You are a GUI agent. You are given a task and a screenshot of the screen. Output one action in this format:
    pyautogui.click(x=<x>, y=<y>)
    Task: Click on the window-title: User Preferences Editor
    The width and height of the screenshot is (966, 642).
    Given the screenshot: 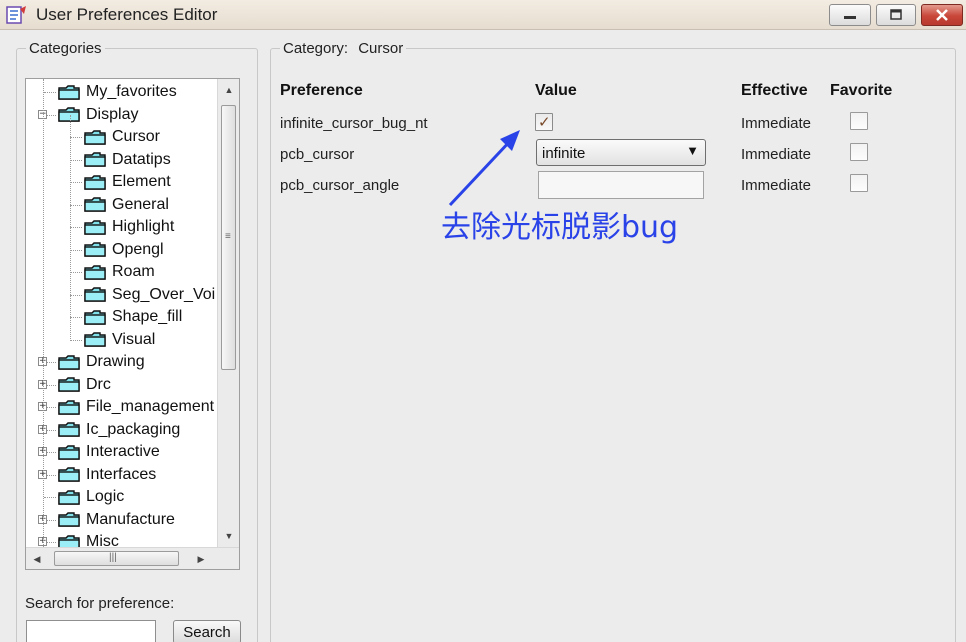 What is the action you would take?
    pyautogui.click(x=127, y=14)
    